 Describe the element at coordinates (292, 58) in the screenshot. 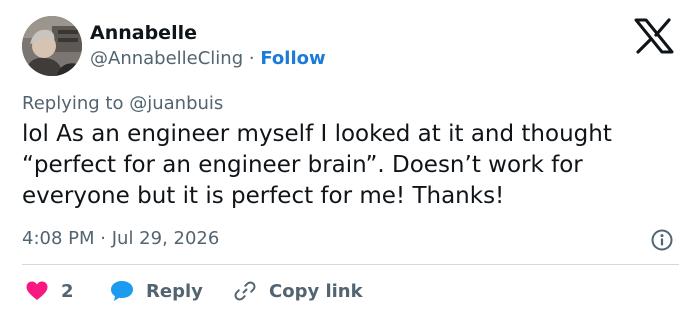

I see `follow-button: Follow` at that location.